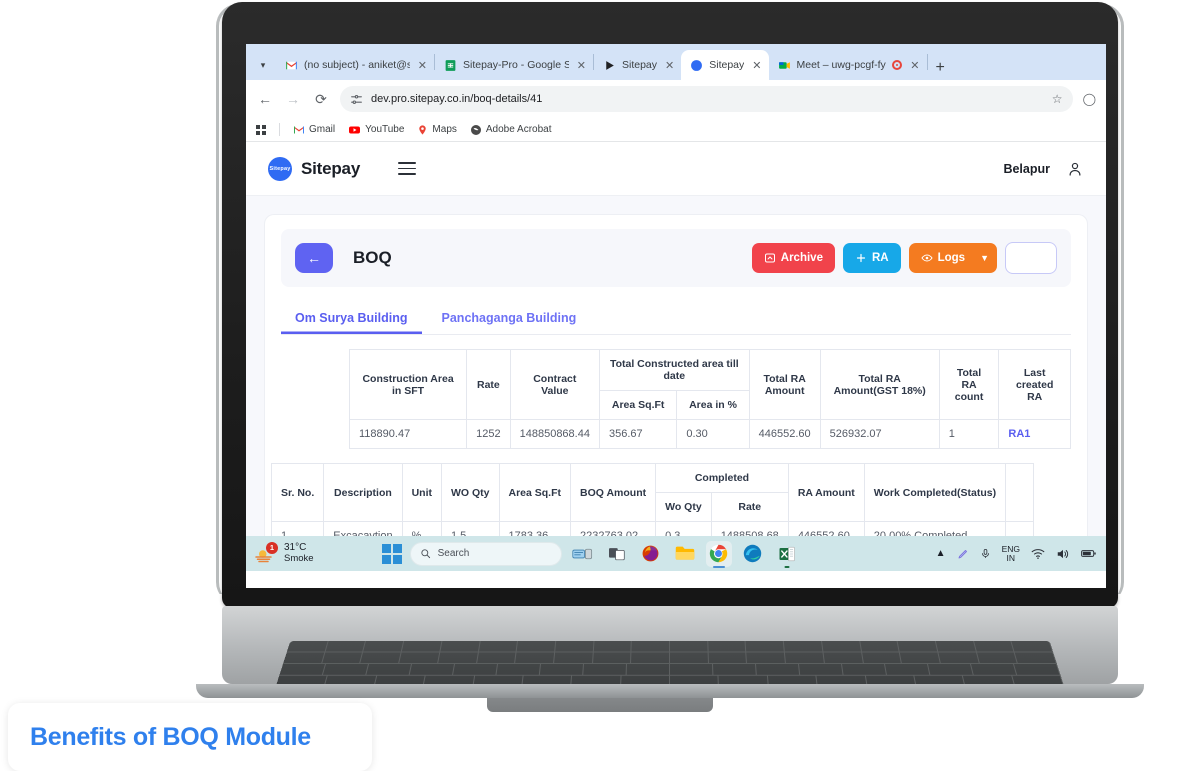  What do you see at coordinates (969, 434) in the screenshot?
I see `cell-total-ra-count: 1` at bounding box center [969, 434].